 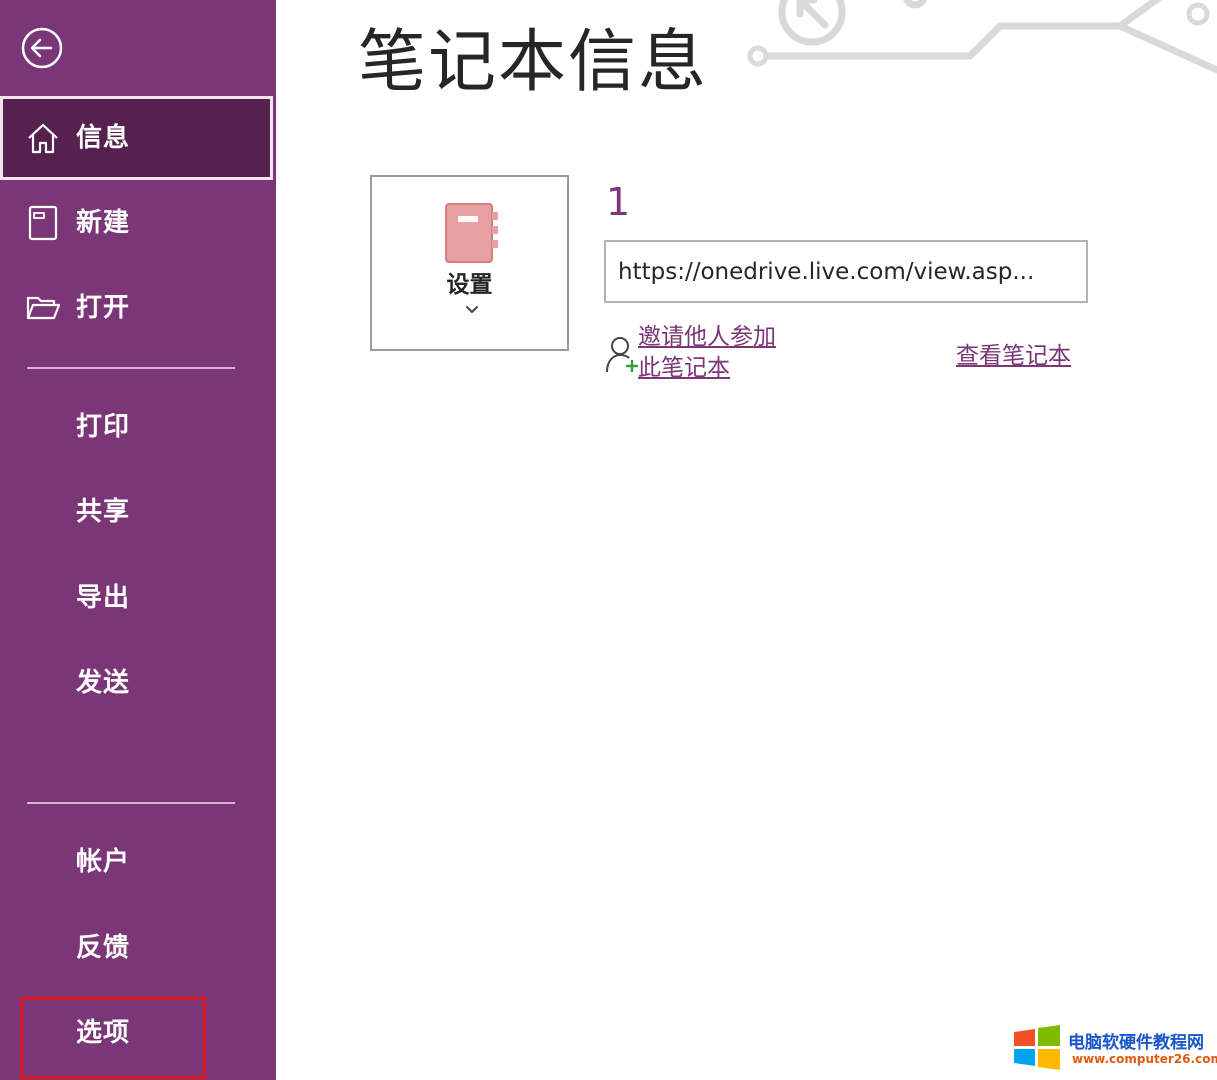 I want to click on invite-text-line2: 此笔记本, so click(x=684, y=368).